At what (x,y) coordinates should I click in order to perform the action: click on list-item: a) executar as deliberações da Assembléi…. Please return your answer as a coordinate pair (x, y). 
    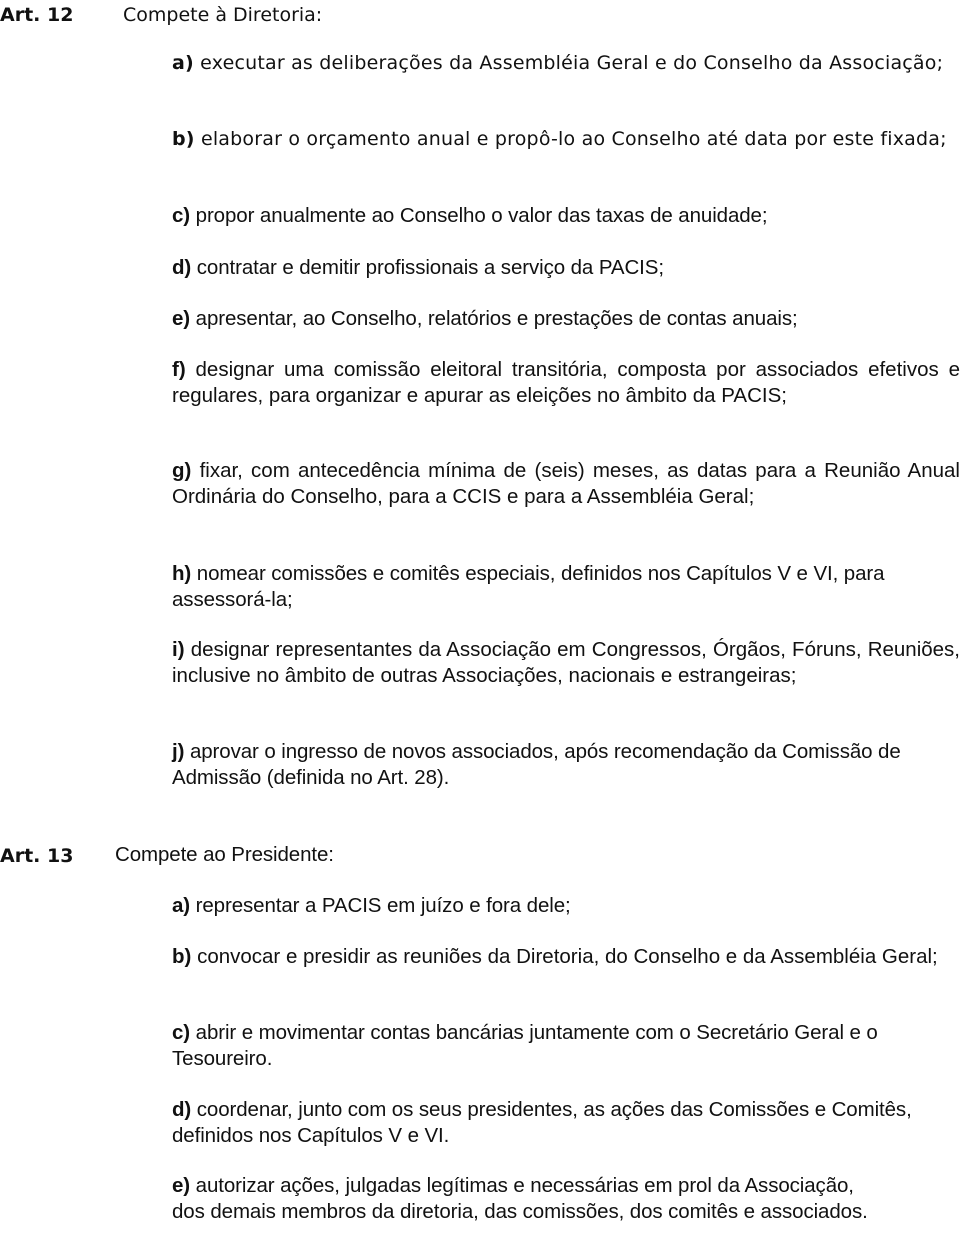
    Looking at the image, I should click on (558, 63).